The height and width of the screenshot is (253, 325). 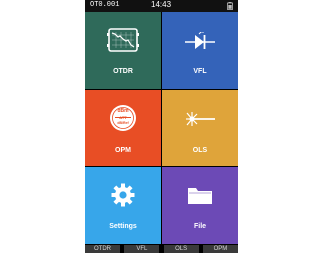 I want to click on tile-file: File, so click(x=200, y=205).